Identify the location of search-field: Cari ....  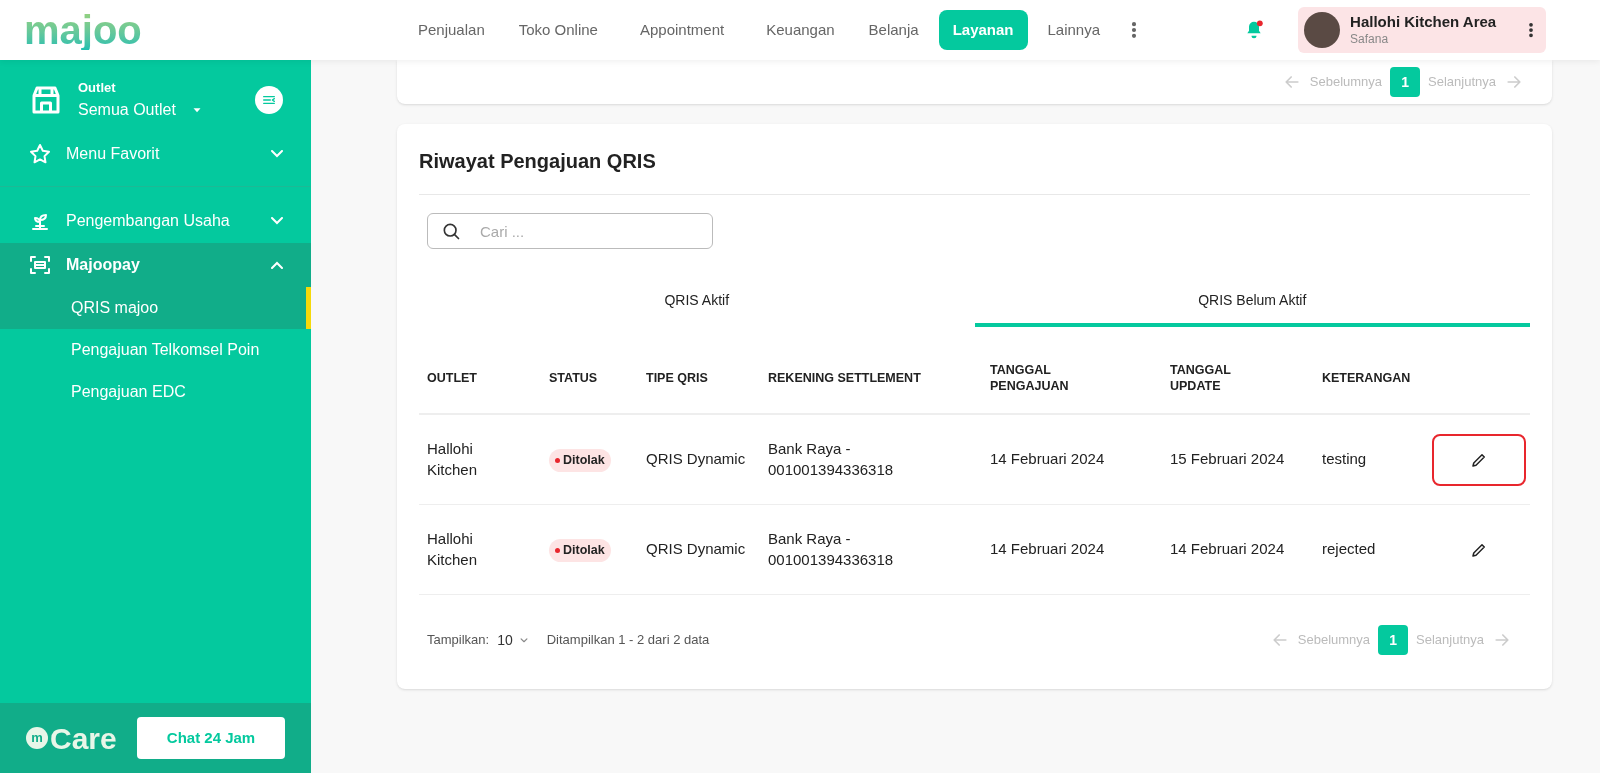
(570, 231).